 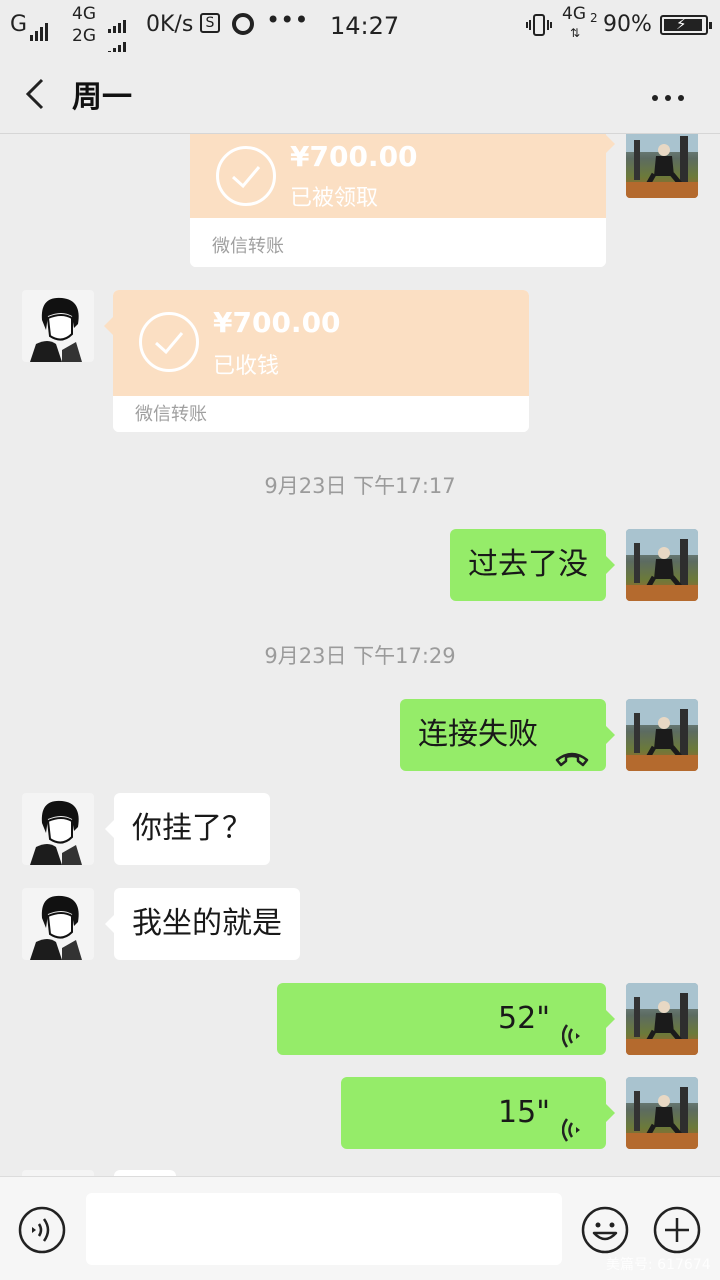 What do you see at coordinates (243, 24) in the screenshot?
I see `q-app-icon` at bounding box center [243, 24].